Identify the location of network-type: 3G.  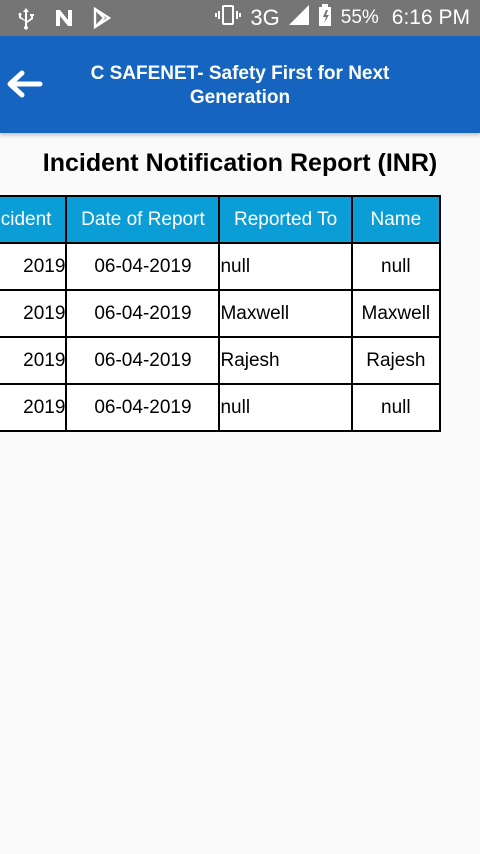
(265, 17).